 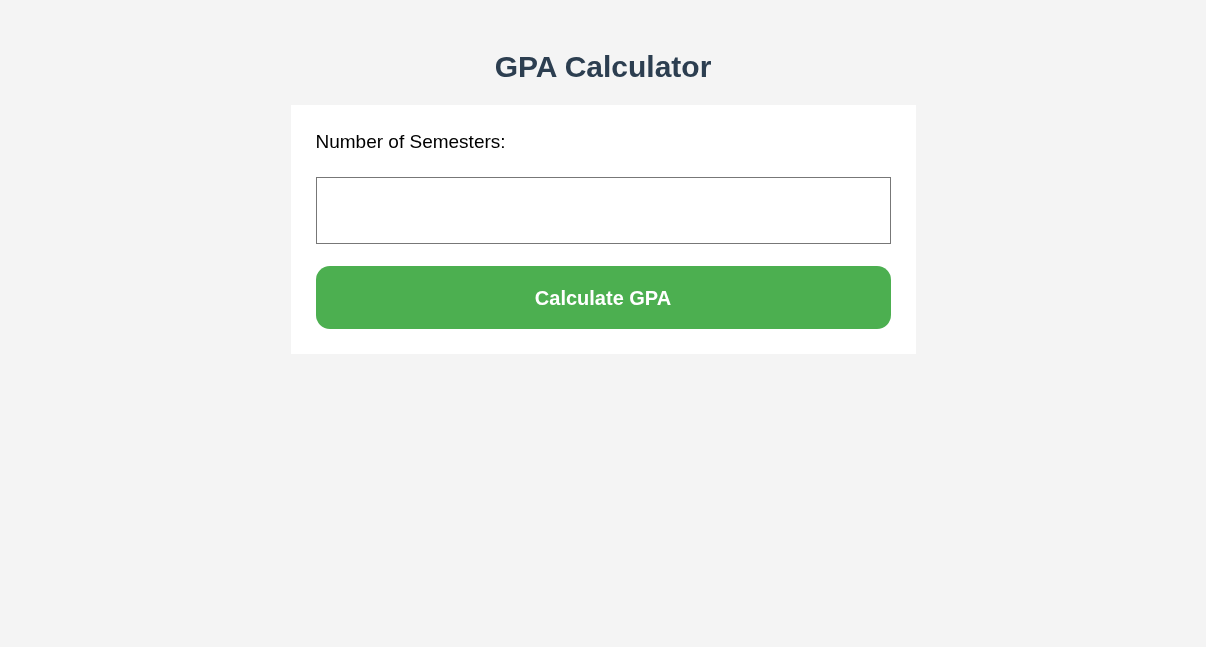 What do you see at coordinates (603, 67) in the screenshot?
I see `page-title: GPA Calculator` at bounding box center [603, 67].